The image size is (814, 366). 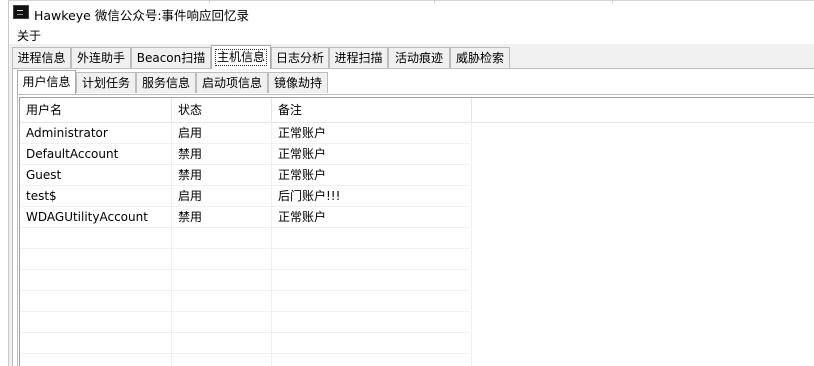 I want to click on table-row: test$ 启用 后门账户!!!, so click(x=245, y=196).